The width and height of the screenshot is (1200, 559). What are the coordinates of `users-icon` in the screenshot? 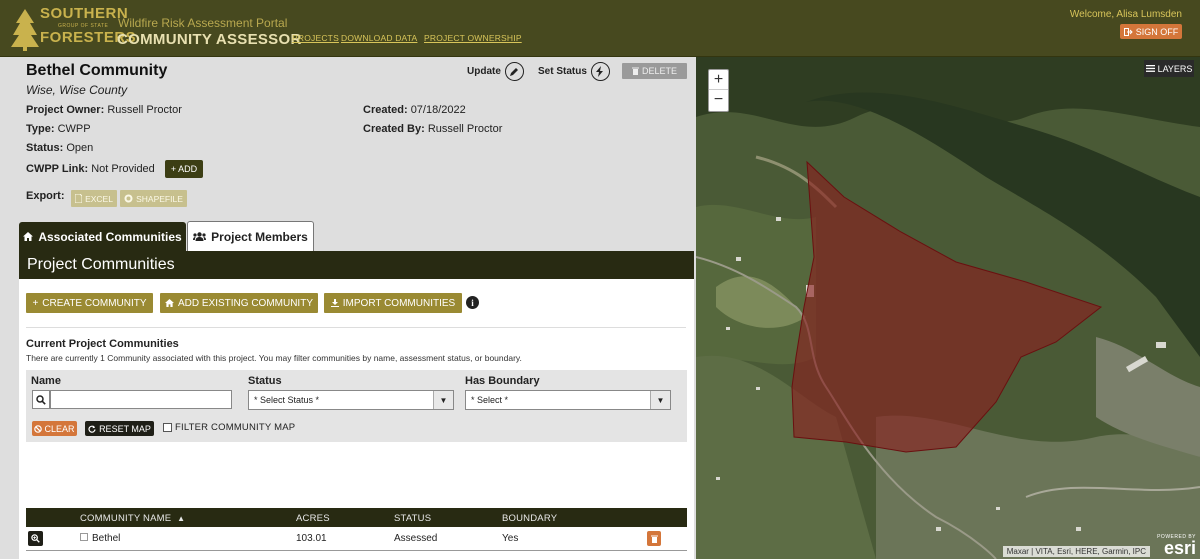 It's located at (200, 236).